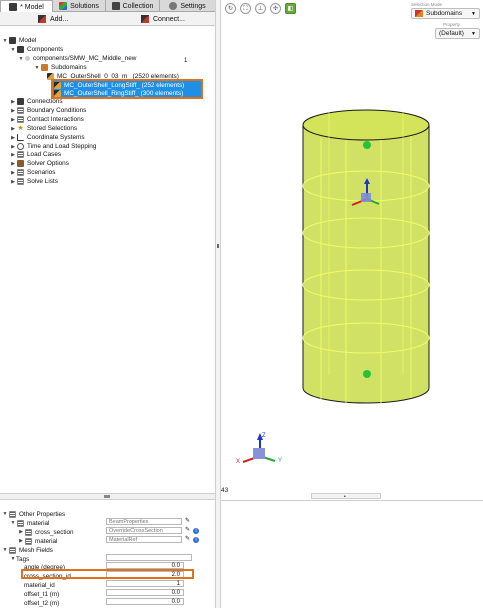 The height and width of the screenshot is (608, 483). What do you see at coordinates (41, 172) in the screenshot?
I see `tree-label: Scenarios` at bounding box center [41, 172].